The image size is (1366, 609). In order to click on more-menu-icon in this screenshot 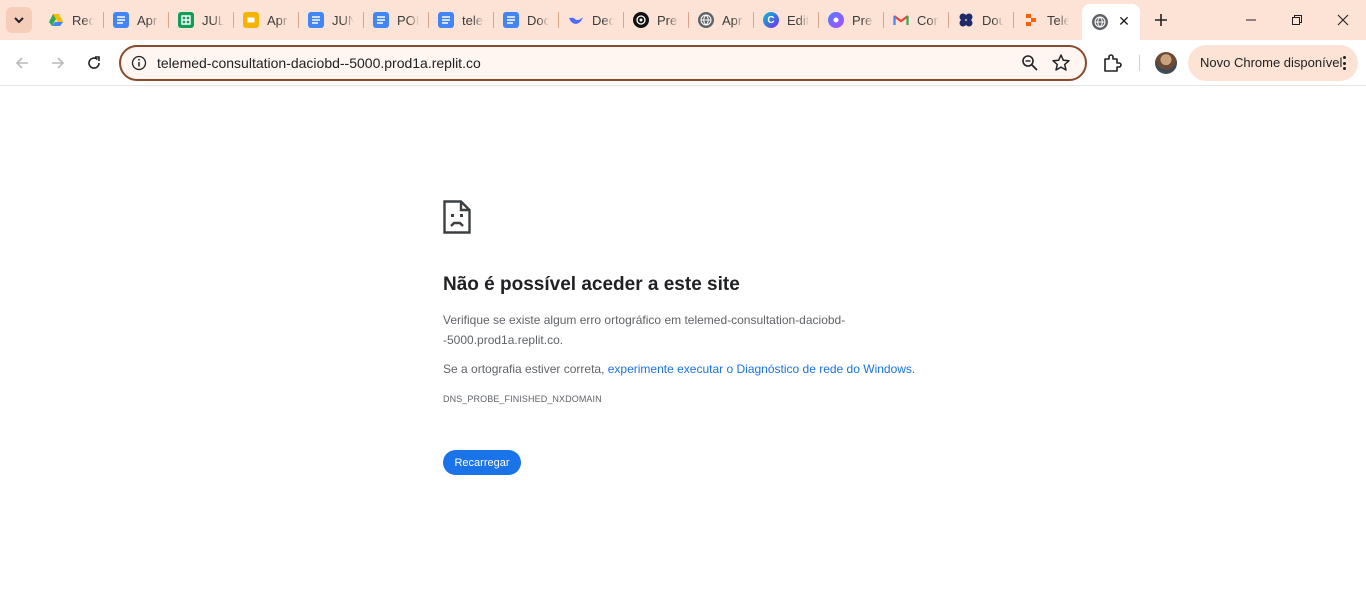, I will do `click(1344, 63)`.